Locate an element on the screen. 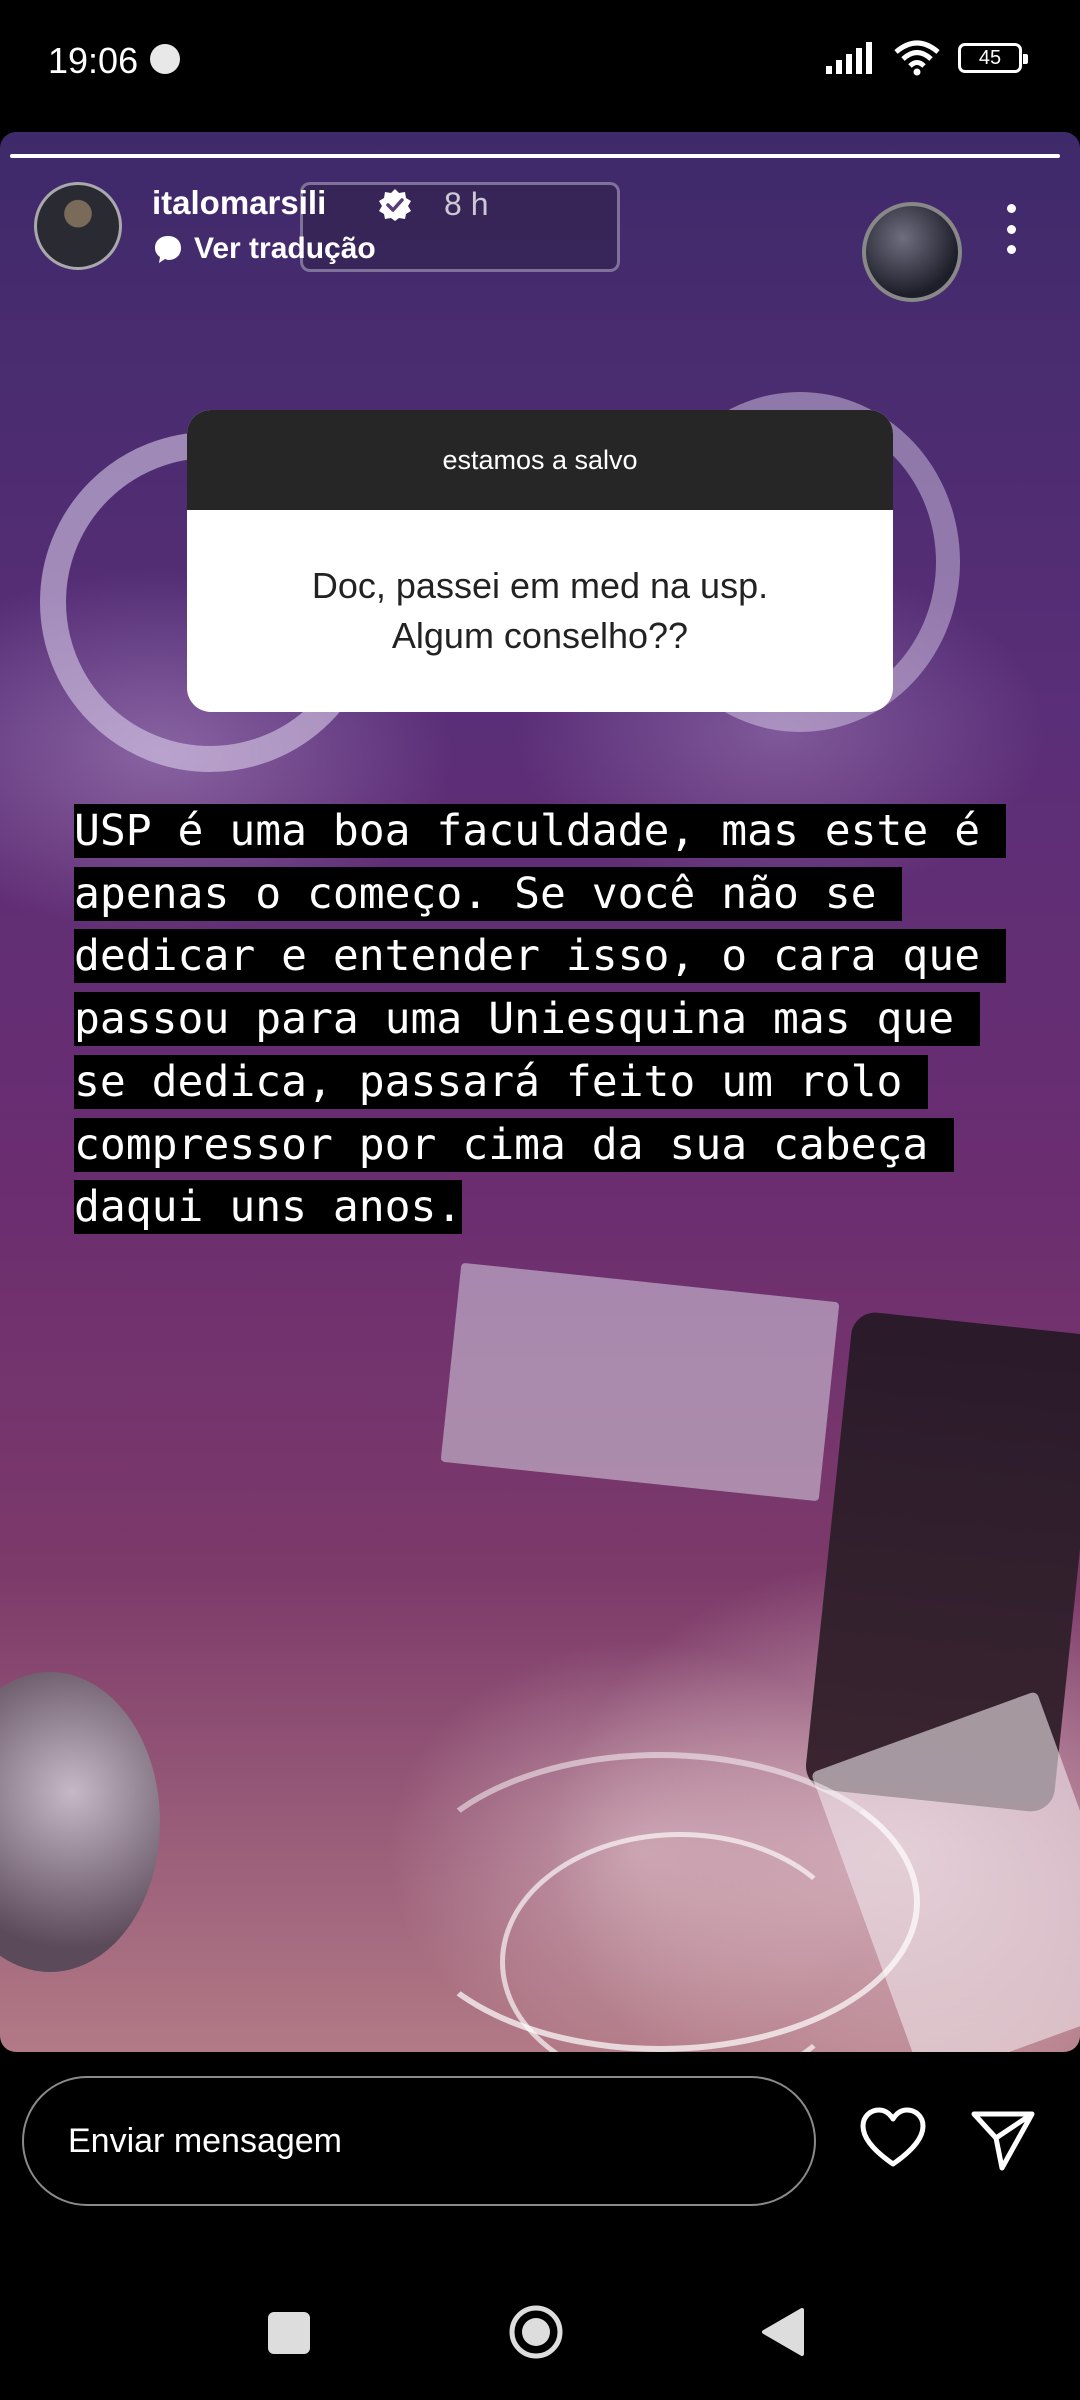 The height and width of the screenshot is (2400, 1080). speech-bubble-icon is located at coordinates (168, 249).